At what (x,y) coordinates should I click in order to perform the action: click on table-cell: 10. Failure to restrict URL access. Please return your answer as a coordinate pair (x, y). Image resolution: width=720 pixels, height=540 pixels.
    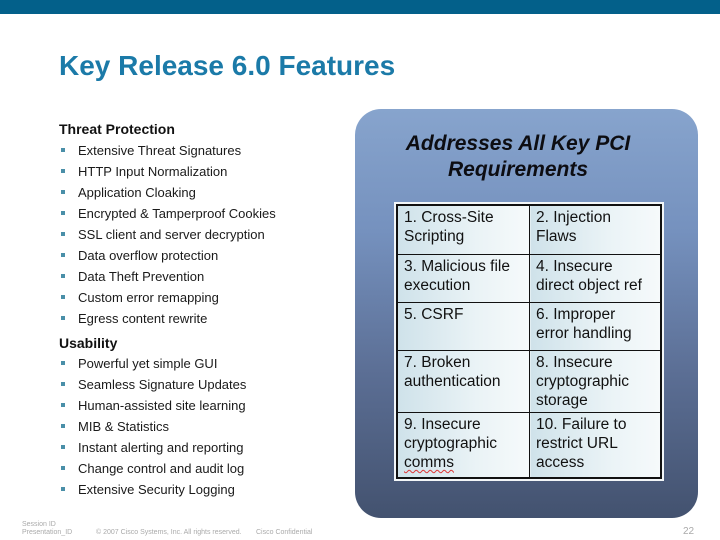
    Looking at the image, I should click on (595, 445).